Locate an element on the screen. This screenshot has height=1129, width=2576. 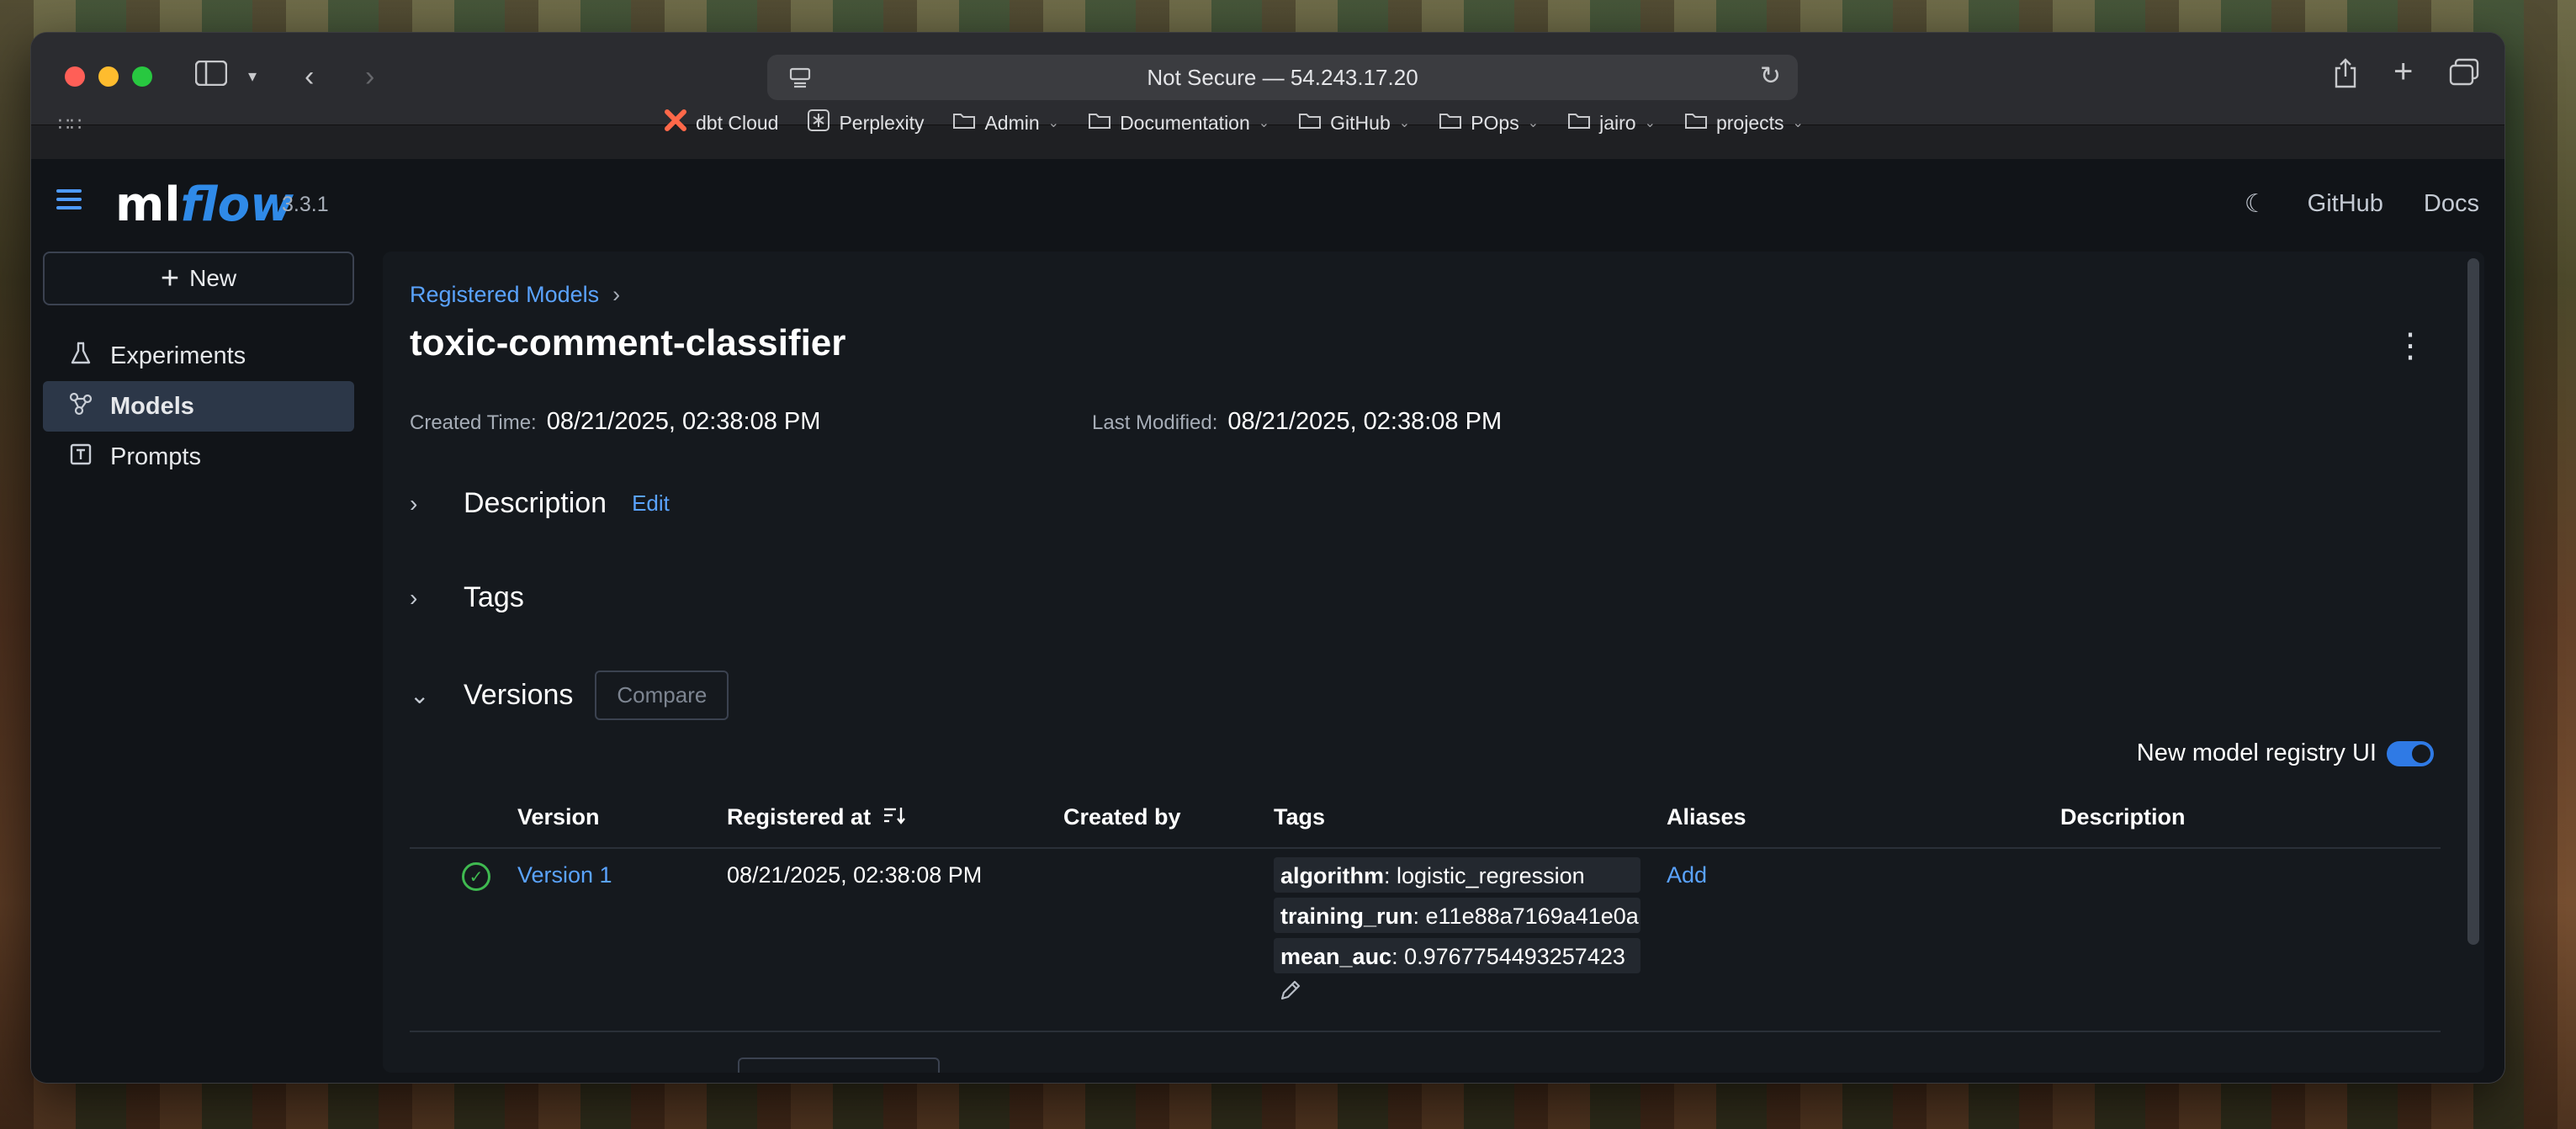
tag-value: 0.9767754493257423 is located at coordinates (1514, 956).